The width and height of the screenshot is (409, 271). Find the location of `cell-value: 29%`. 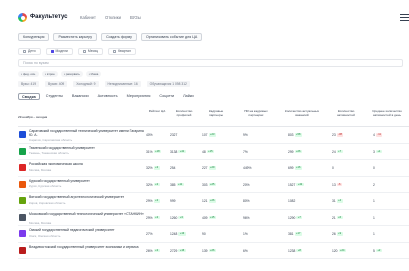

cell-value: 29% is located at coordinates (149, 217).